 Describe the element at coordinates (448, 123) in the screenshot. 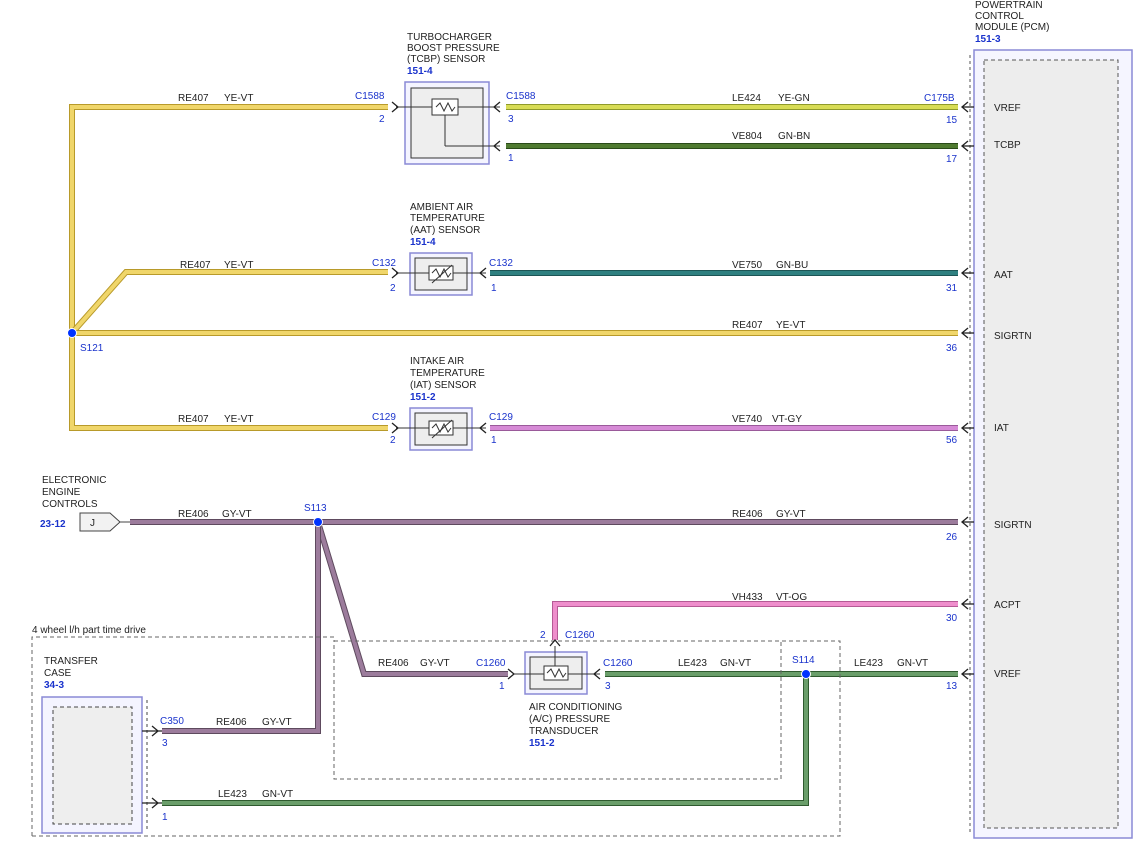

I see `tcbp-sensor` at that location.